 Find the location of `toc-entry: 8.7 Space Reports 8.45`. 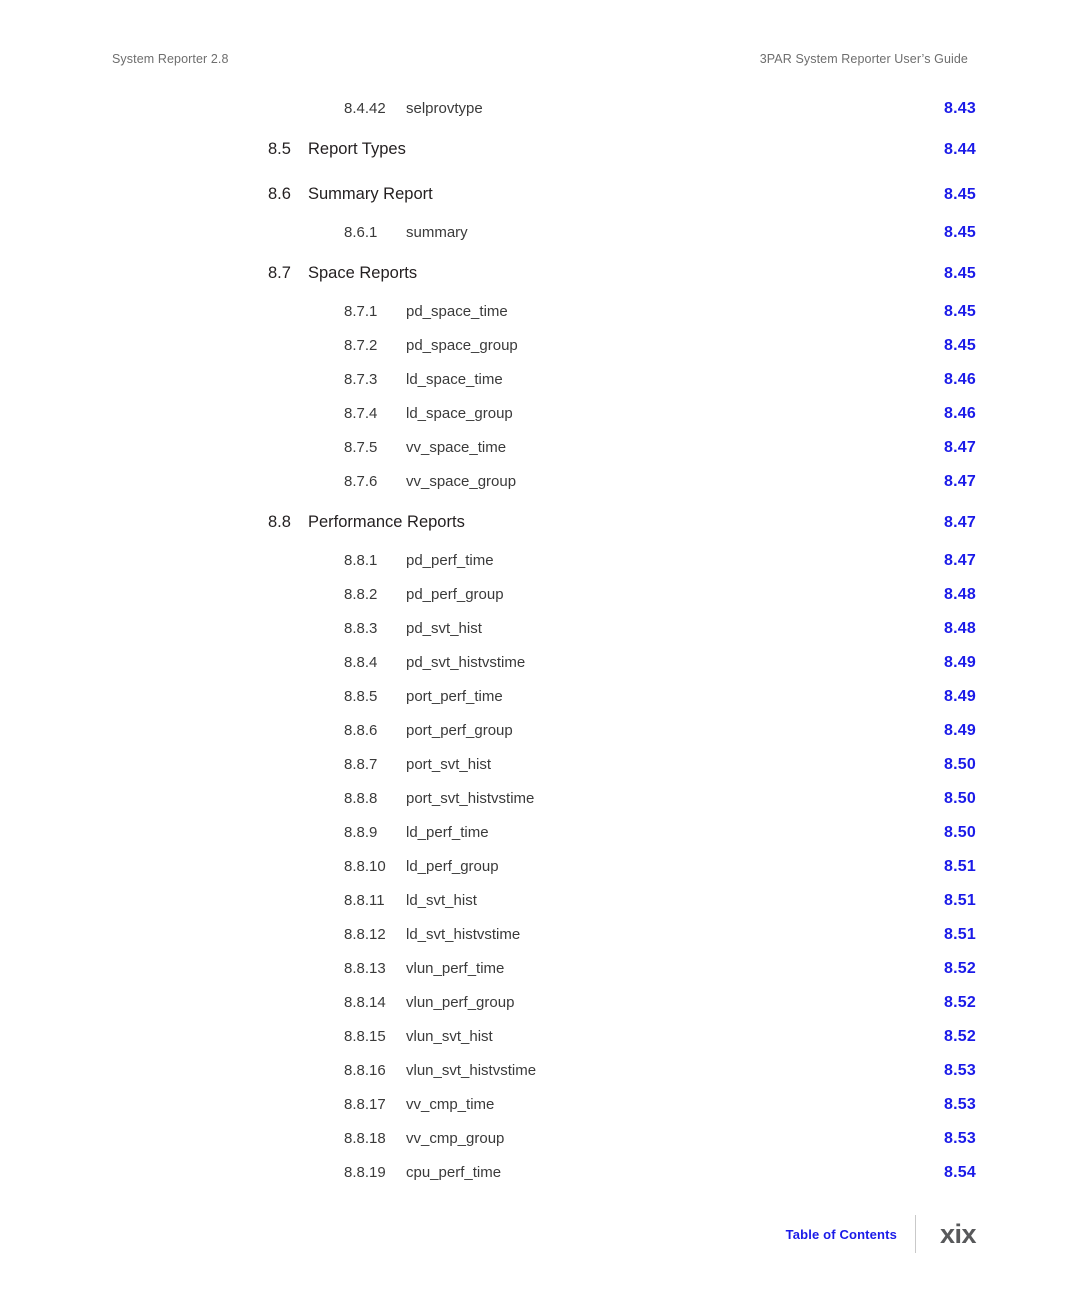

toc-entry: 8.7 Space Reports 8.45 is located at coordinates (544, 283).